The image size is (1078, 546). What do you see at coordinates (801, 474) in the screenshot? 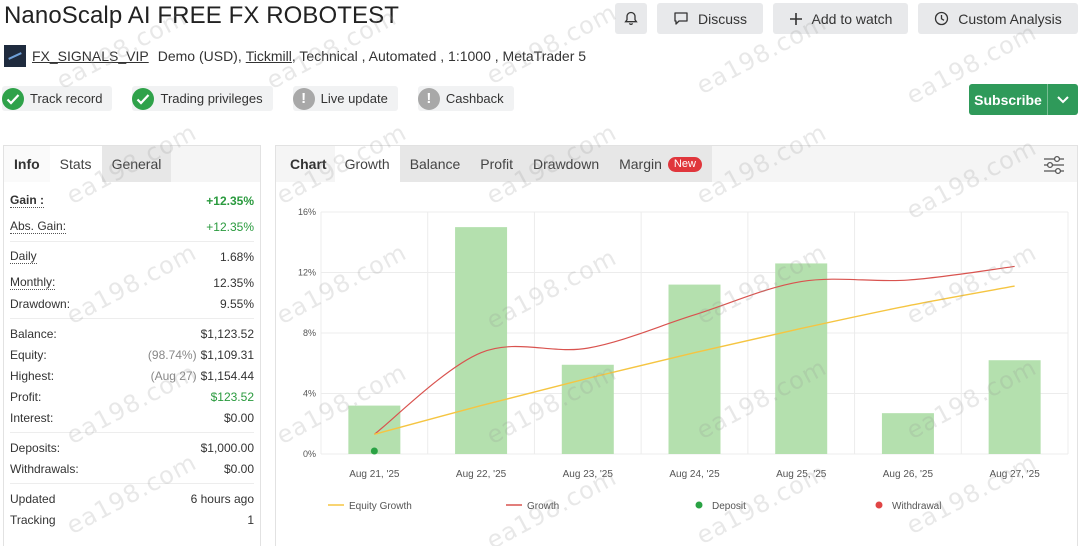
I see `x-tick-label: Aug 25, '25` at bounding box center [801, 474].